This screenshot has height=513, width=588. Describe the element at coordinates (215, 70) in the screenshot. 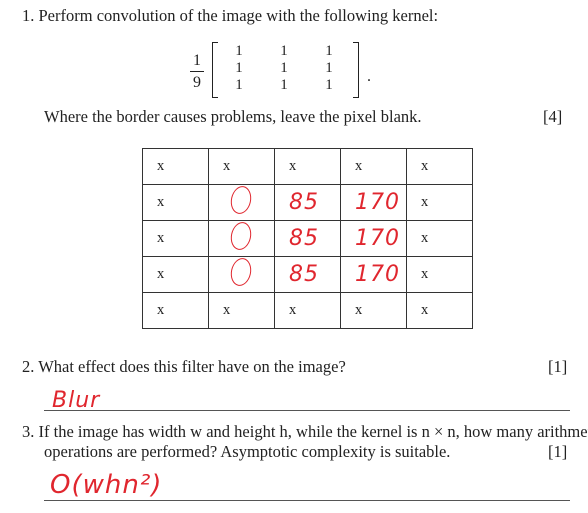

I see `matrix-left-bracket` at that location.